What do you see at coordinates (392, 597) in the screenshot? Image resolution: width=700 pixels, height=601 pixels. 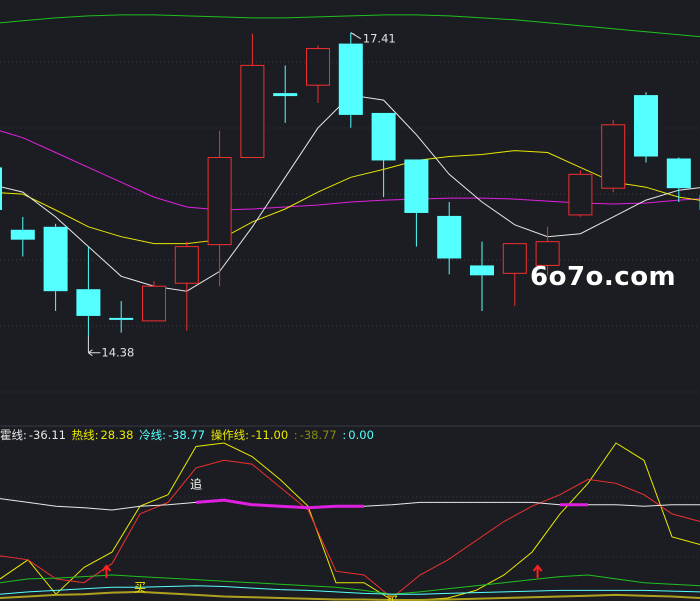 I see `annotation-2: 买` at bounding box center [392, 597].